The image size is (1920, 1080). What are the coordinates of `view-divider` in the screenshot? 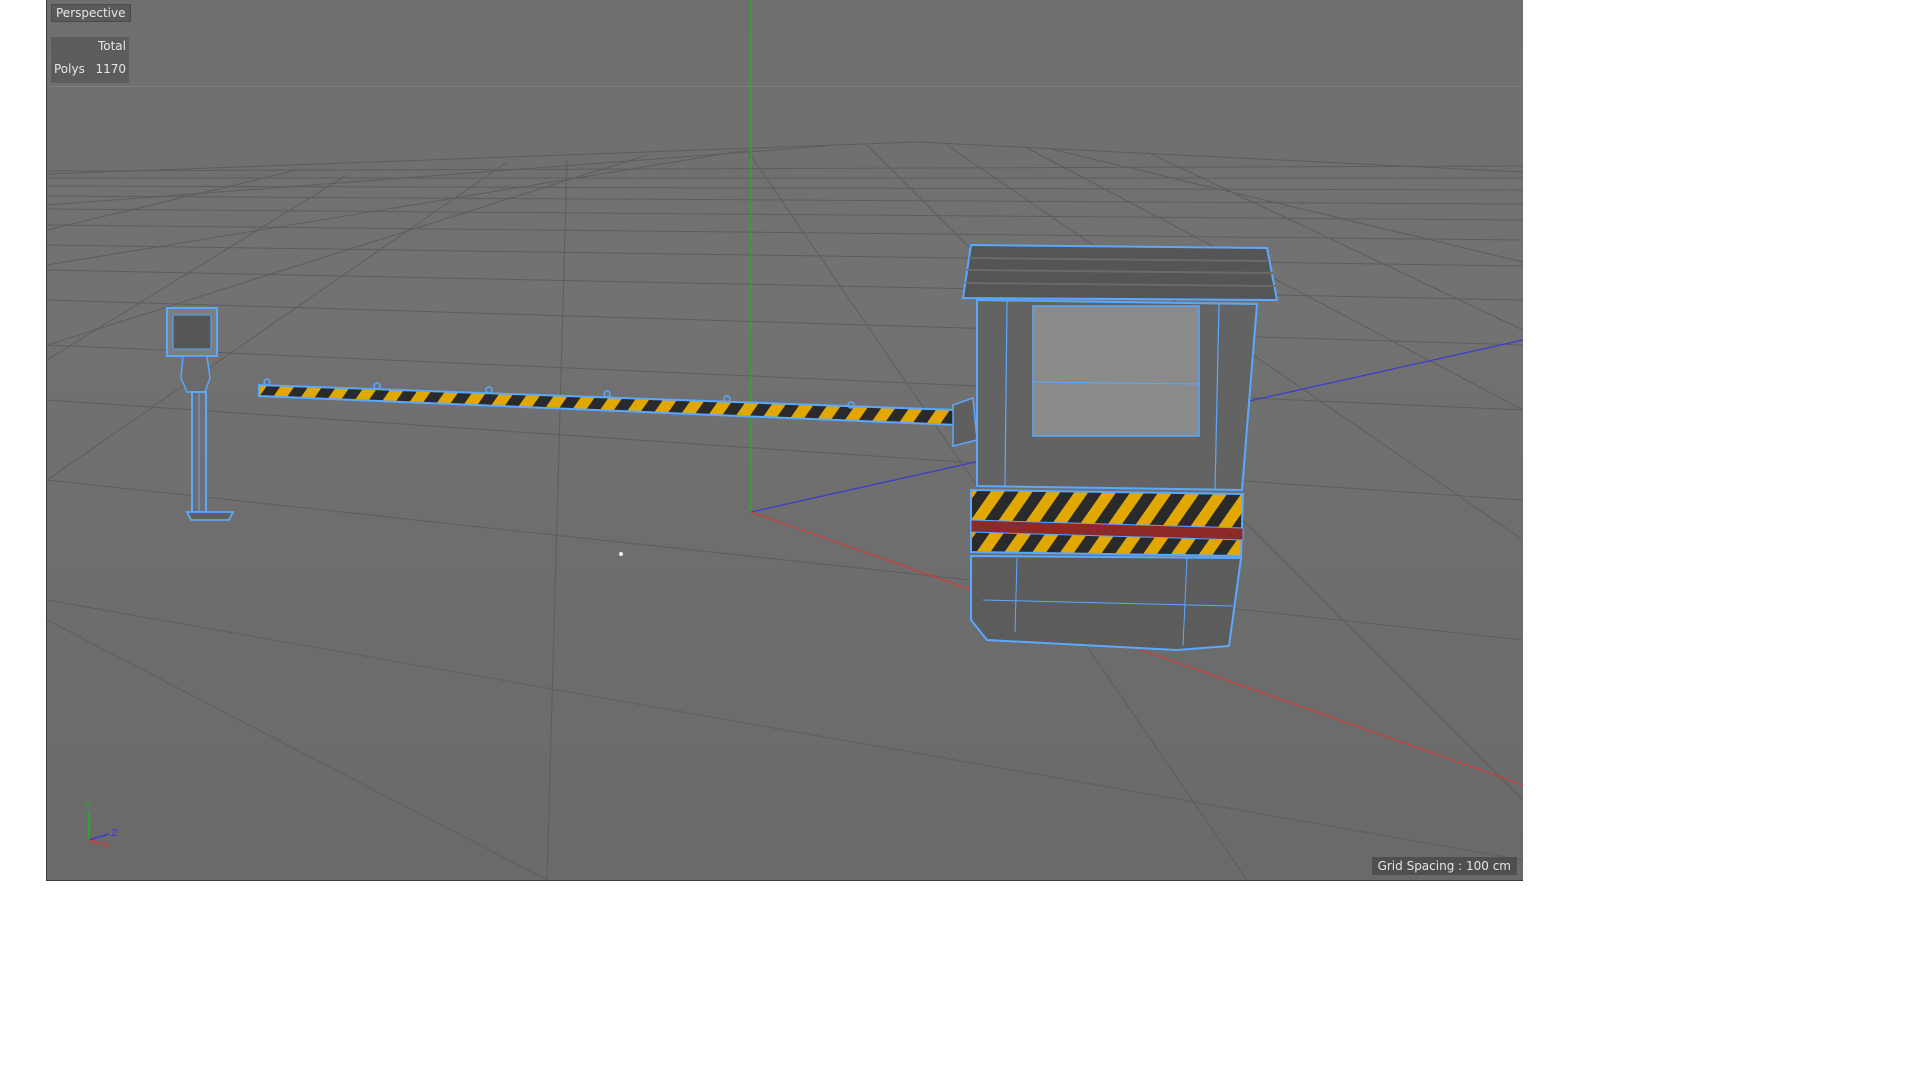 It's located at (785, 86).